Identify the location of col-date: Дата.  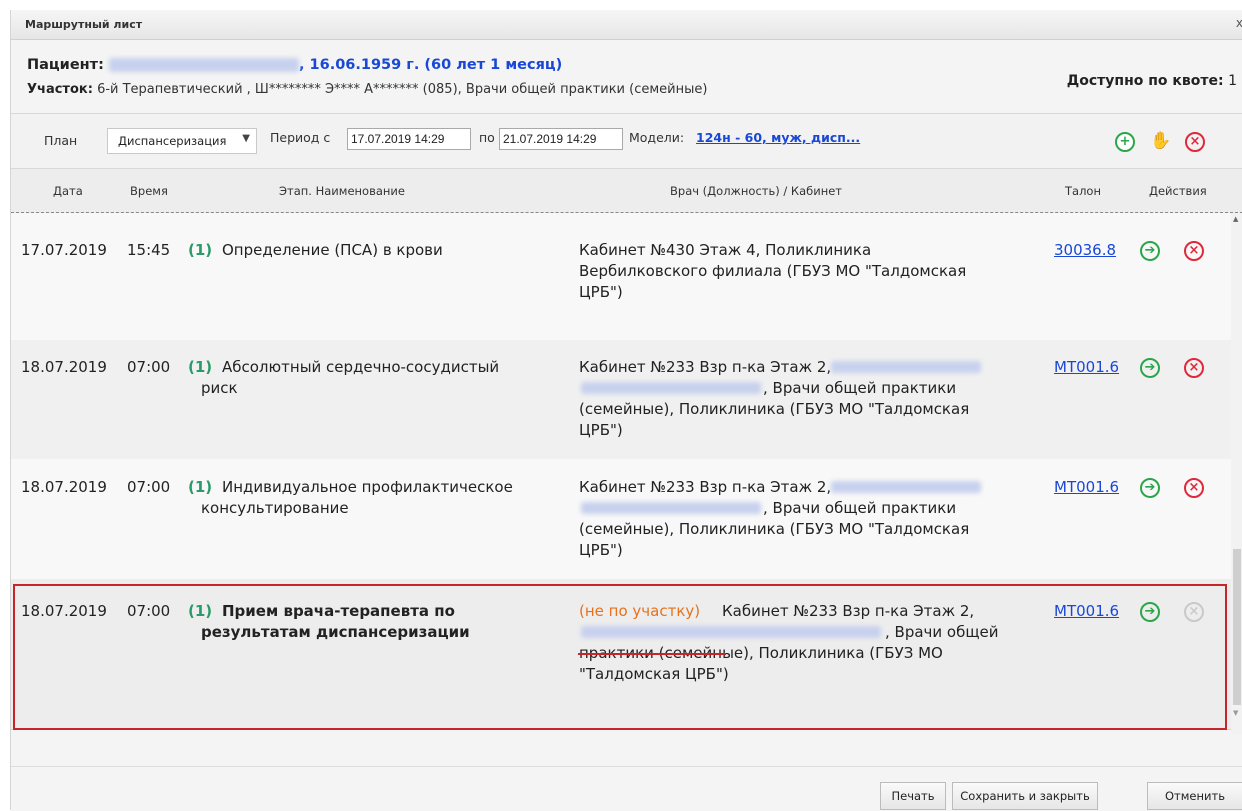
(68, 191).